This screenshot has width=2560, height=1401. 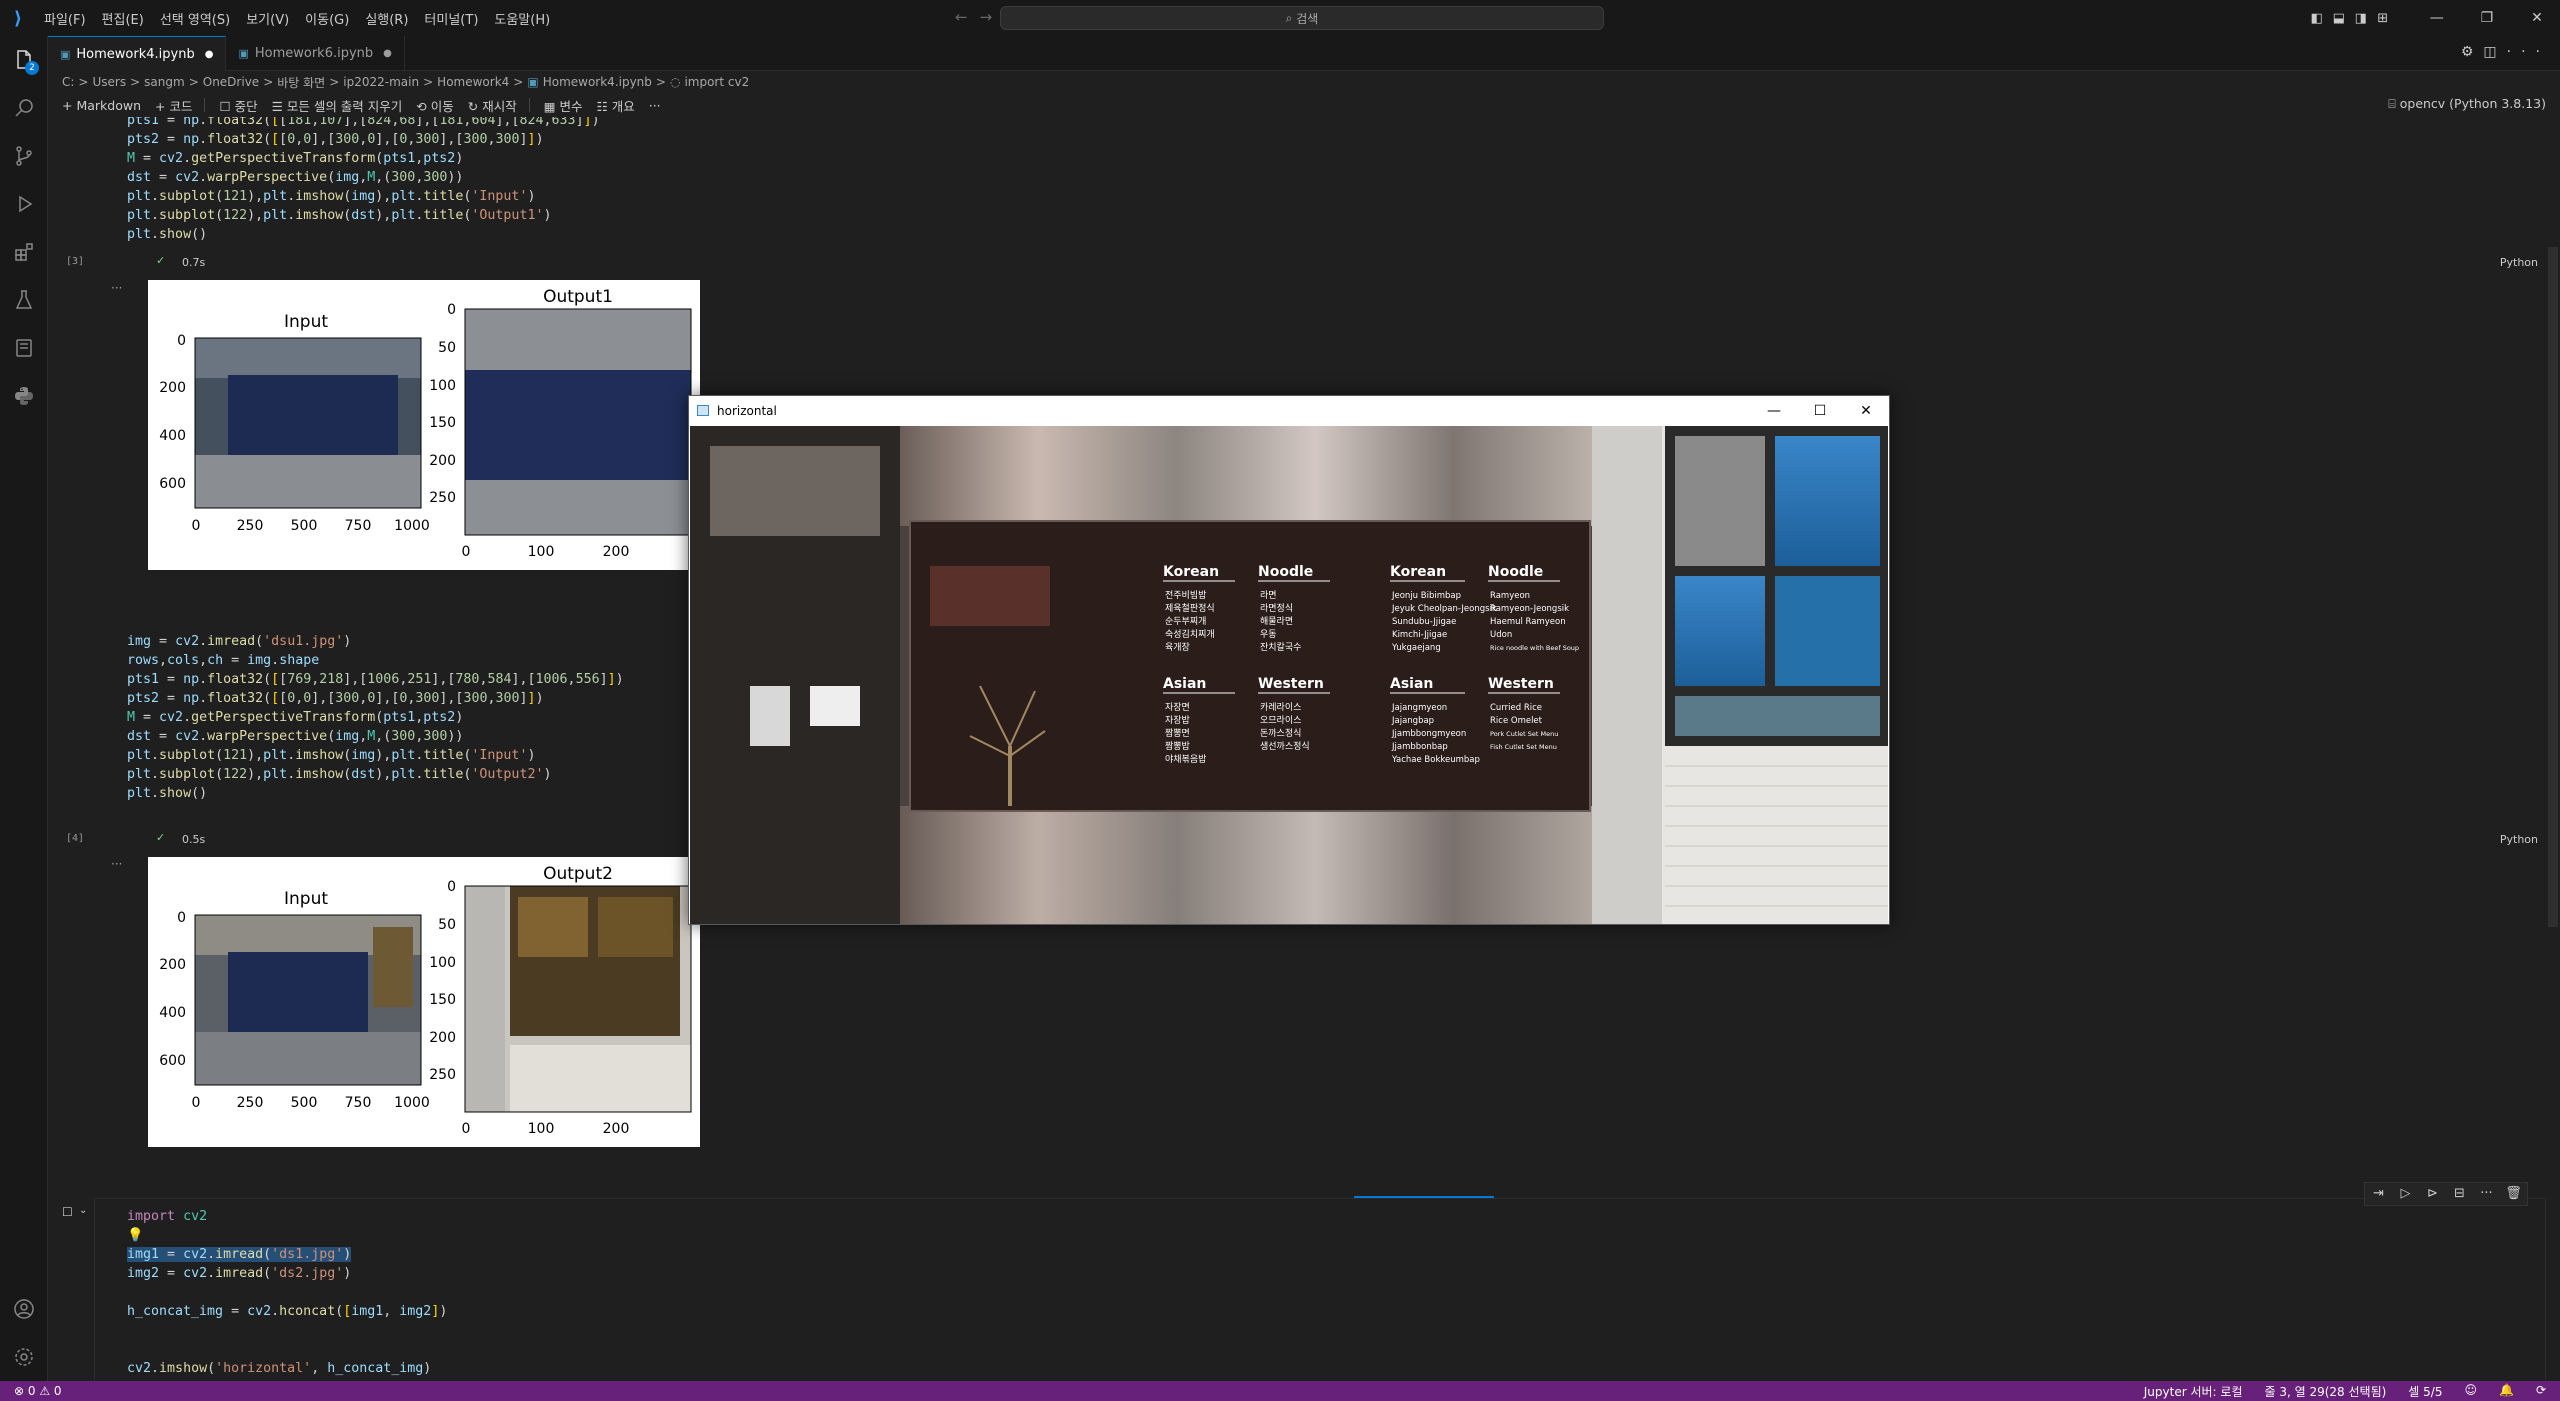 What do you see at coordinates (1416, 648) in the screenshot?
I see `menu-item: Yukgaejang` at bounding box center [1416, 648].